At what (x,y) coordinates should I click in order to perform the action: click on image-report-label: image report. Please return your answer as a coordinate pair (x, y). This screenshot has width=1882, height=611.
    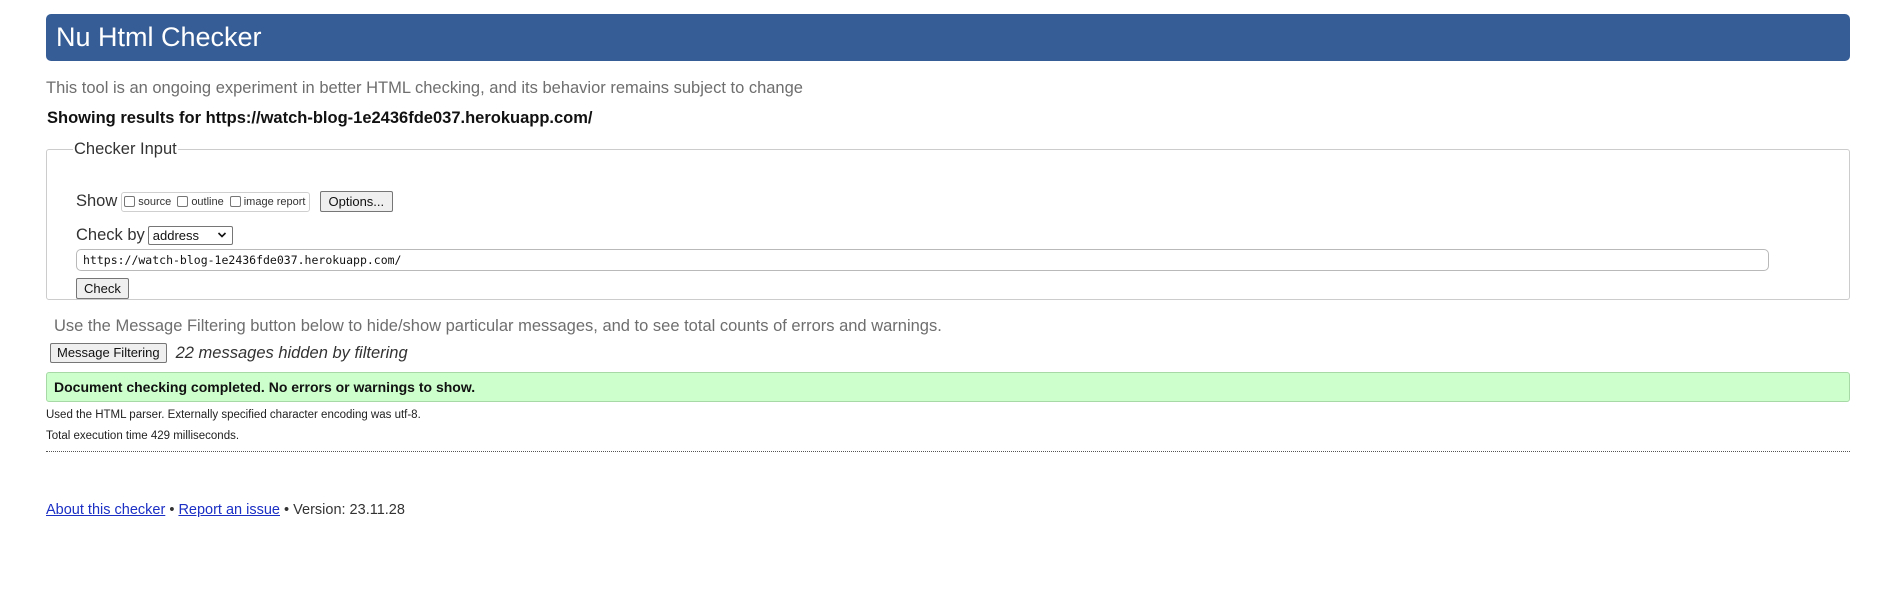
    Looking at the image, I should click on (274, 201).